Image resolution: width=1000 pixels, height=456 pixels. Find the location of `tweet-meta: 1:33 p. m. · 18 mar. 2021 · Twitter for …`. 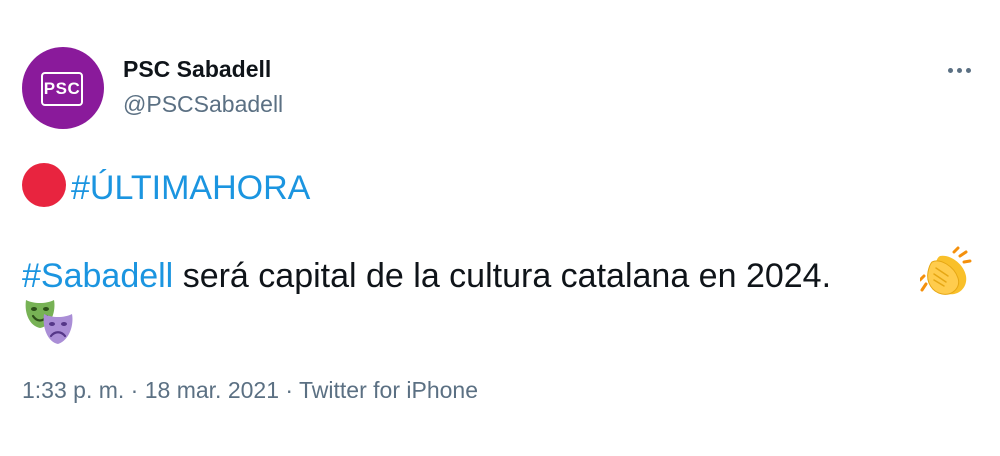

tweet-meta: 1:33 p. m. · 18 mar. 2021 · Twitter for … is located at coordinates (250, 390).